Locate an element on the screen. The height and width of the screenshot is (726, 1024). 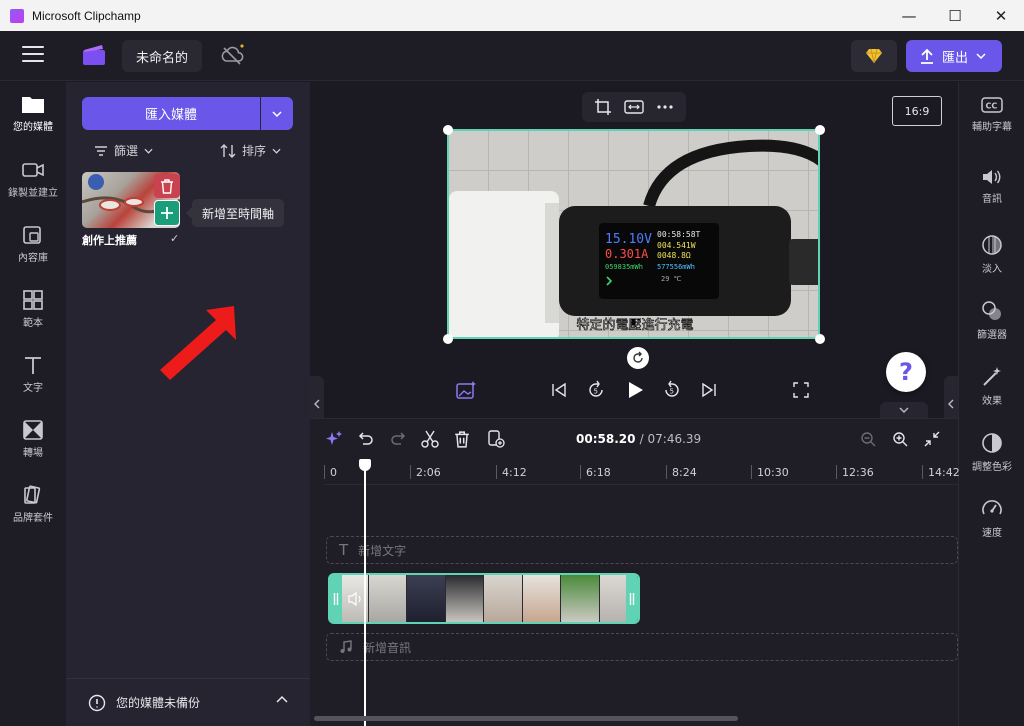
zoom-out-icon is located at coordinates (868, 439).